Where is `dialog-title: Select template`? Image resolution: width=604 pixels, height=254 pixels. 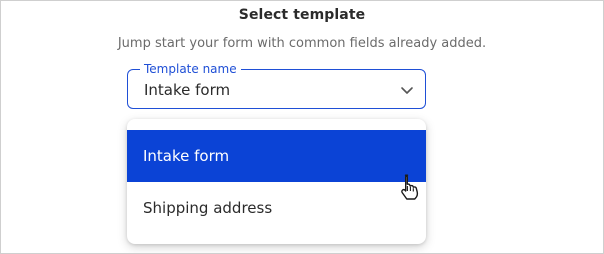
dialog-title: Select template is located at coordinates (302, 15).